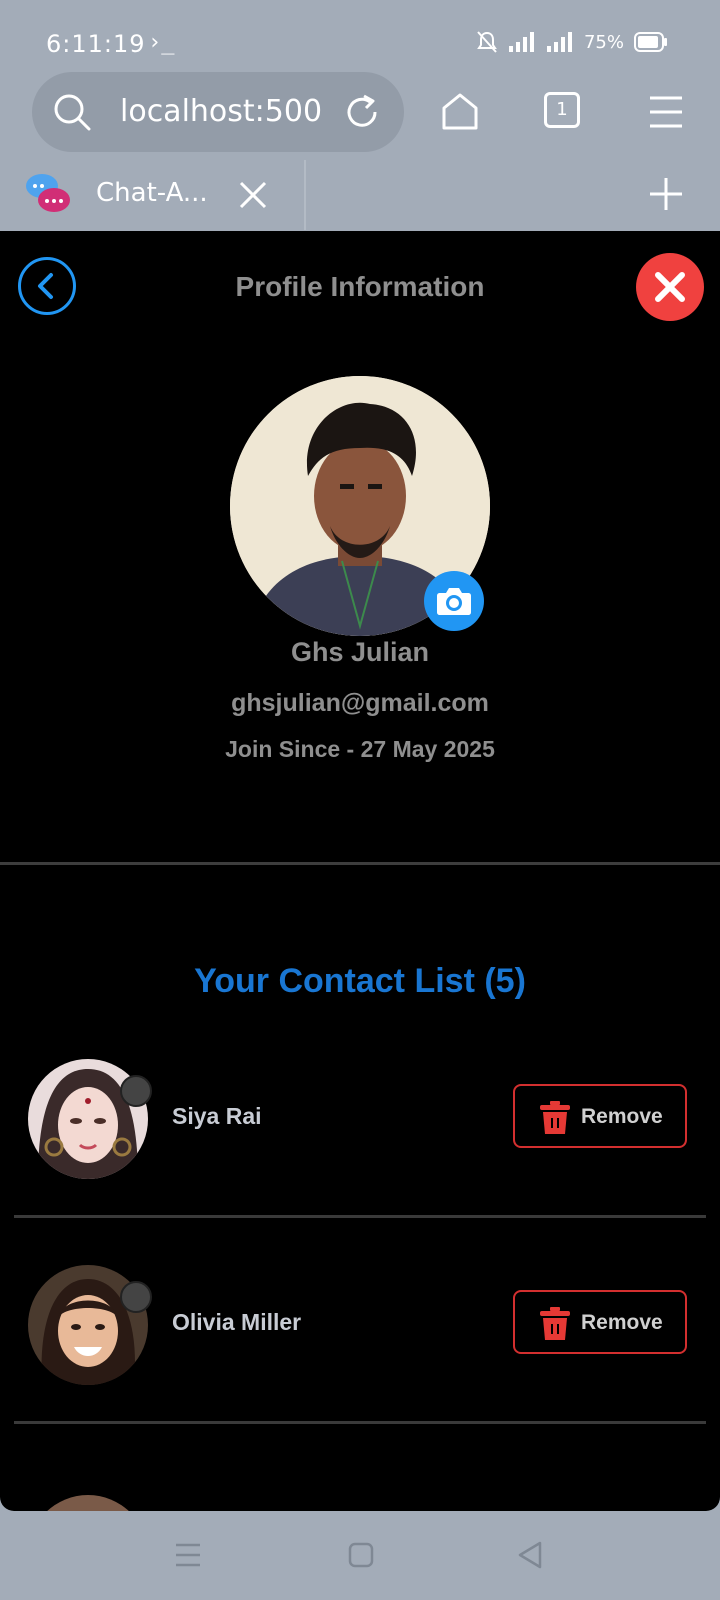 The height and width of the screenshot is (1600, 720). I want to click on close-icon, so click(670, 287).